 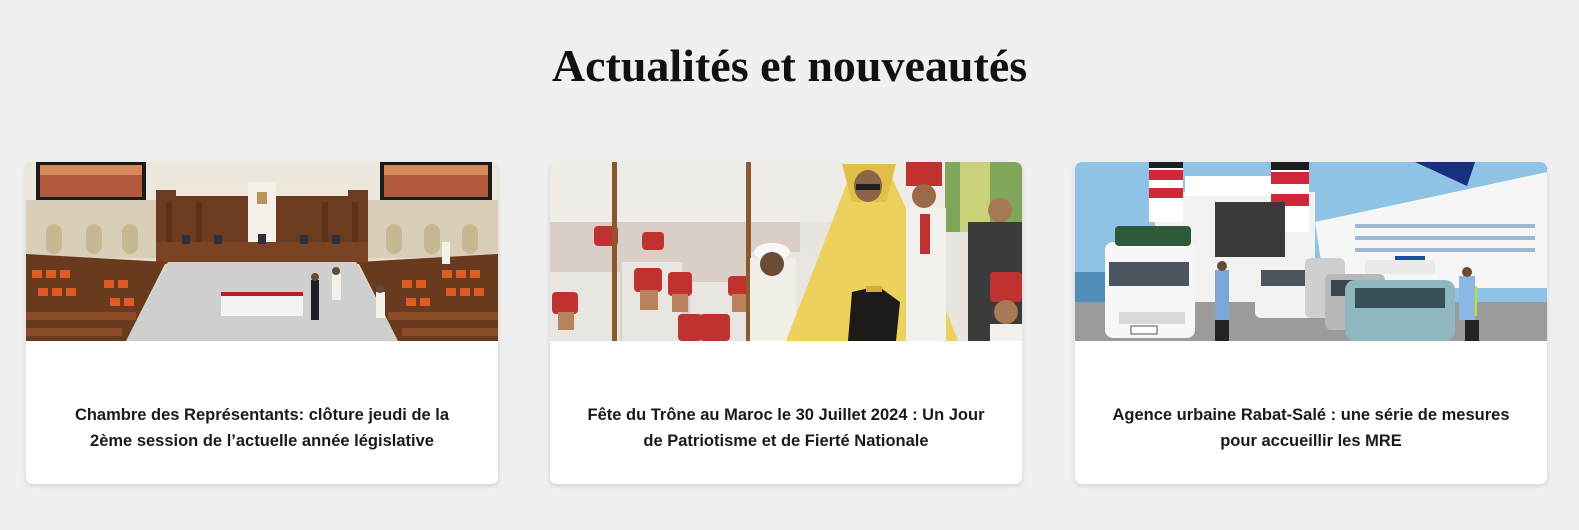 What do you see at coordinates (789, 65) in the screenshot?
I see `section-title: Actualités et nouveautés` at bounding box center [789, 65].